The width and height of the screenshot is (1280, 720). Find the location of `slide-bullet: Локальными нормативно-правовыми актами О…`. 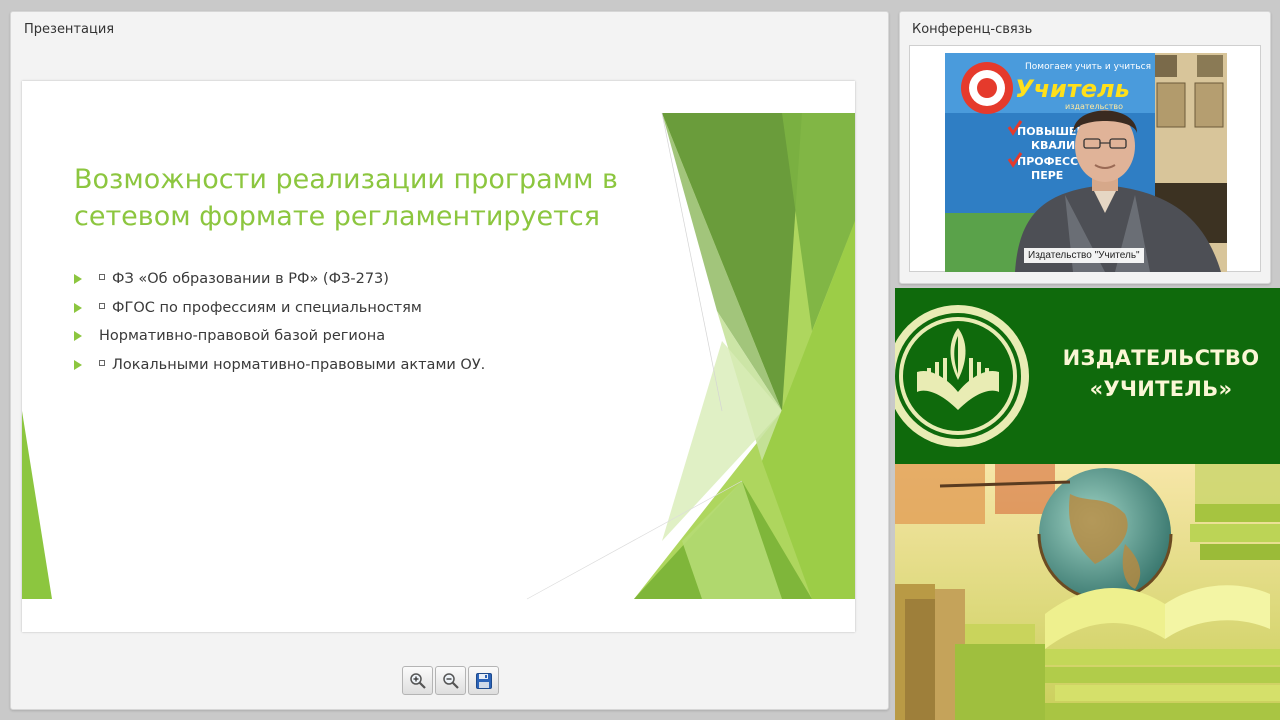

slide-bullet: Локальными нормативно-правовыми актами О… is located at coordinates (279, 369).